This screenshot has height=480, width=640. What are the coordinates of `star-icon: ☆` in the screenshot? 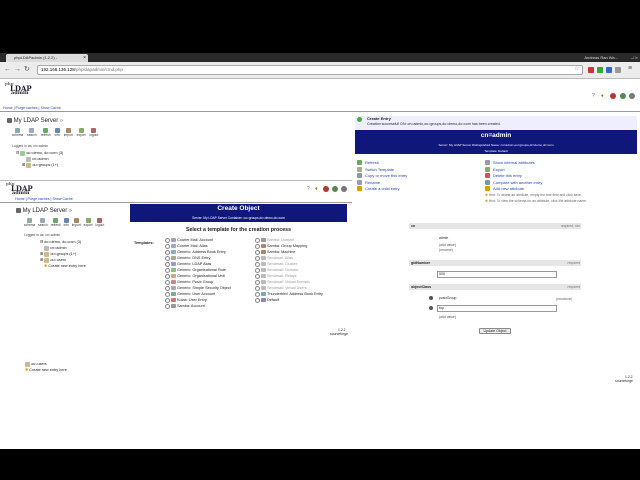 It's located at (576, 69).